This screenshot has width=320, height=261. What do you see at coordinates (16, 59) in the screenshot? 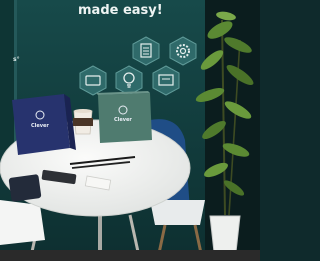
I see `booth-side-text: s°` at bounding box center [16, 59].